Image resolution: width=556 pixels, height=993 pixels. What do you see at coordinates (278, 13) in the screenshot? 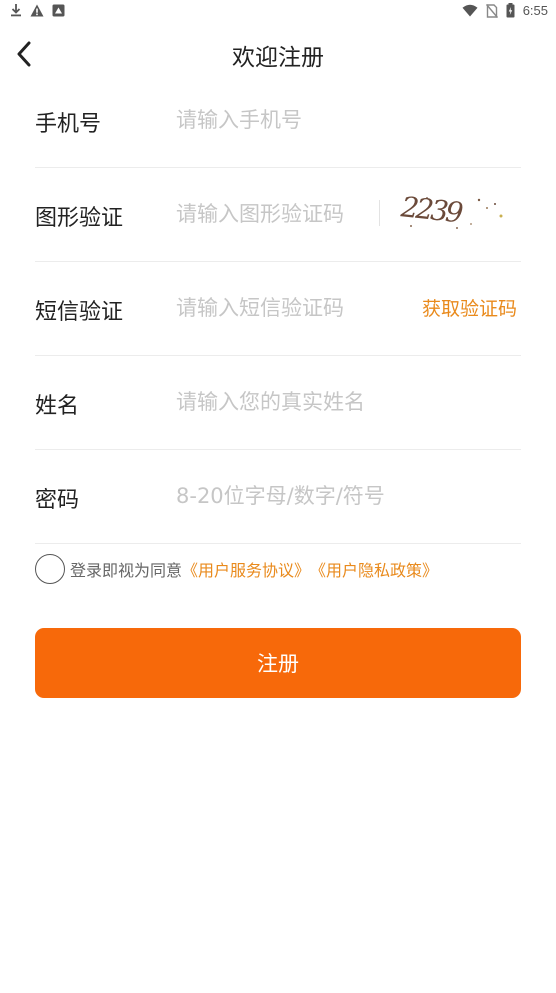
I see `status-bar: 6:55` at bounding box center [278, 13].